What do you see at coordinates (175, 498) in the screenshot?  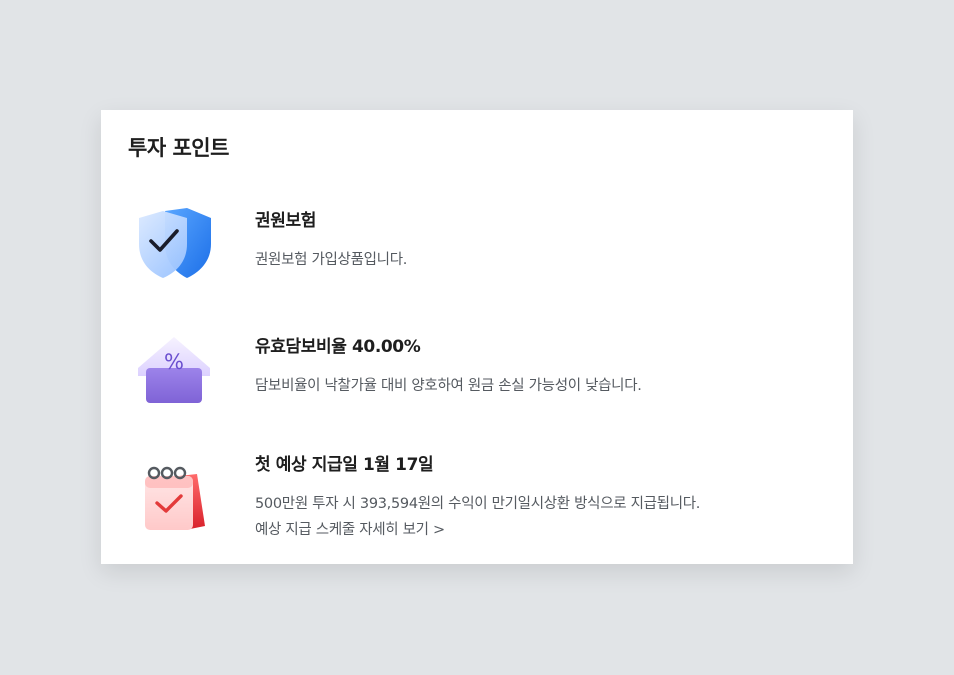 I see `calendar-check-icon` at bounding box center [175, 498].